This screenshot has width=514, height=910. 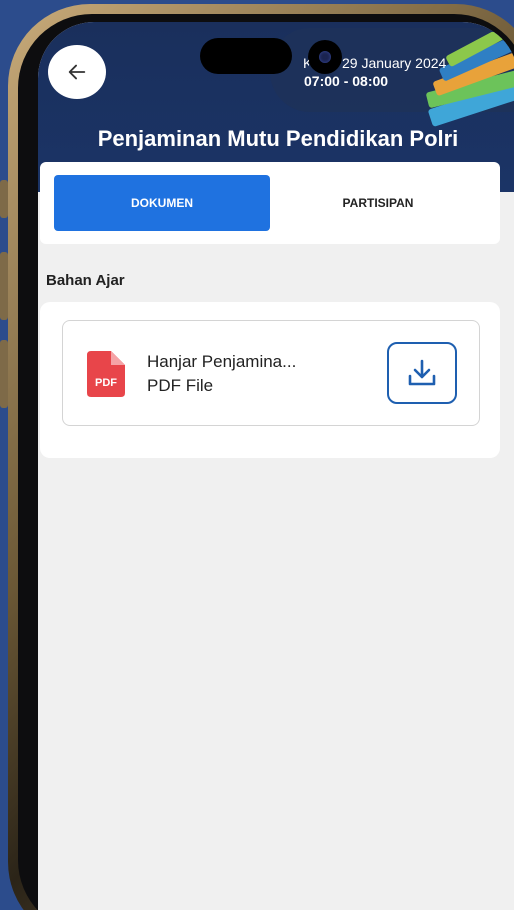 I want to click on arrow-left-icon, so click(x=77, y=72).